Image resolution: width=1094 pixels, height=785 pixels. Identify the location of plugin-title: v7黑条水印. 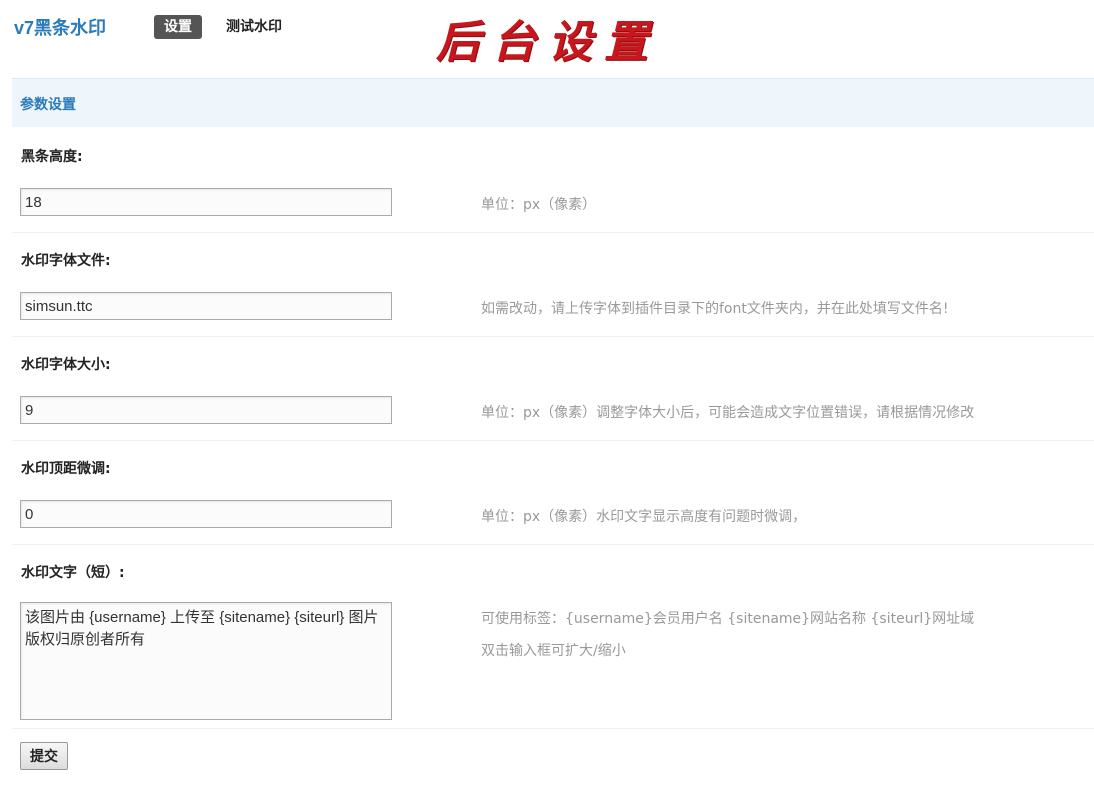
(60, 28).